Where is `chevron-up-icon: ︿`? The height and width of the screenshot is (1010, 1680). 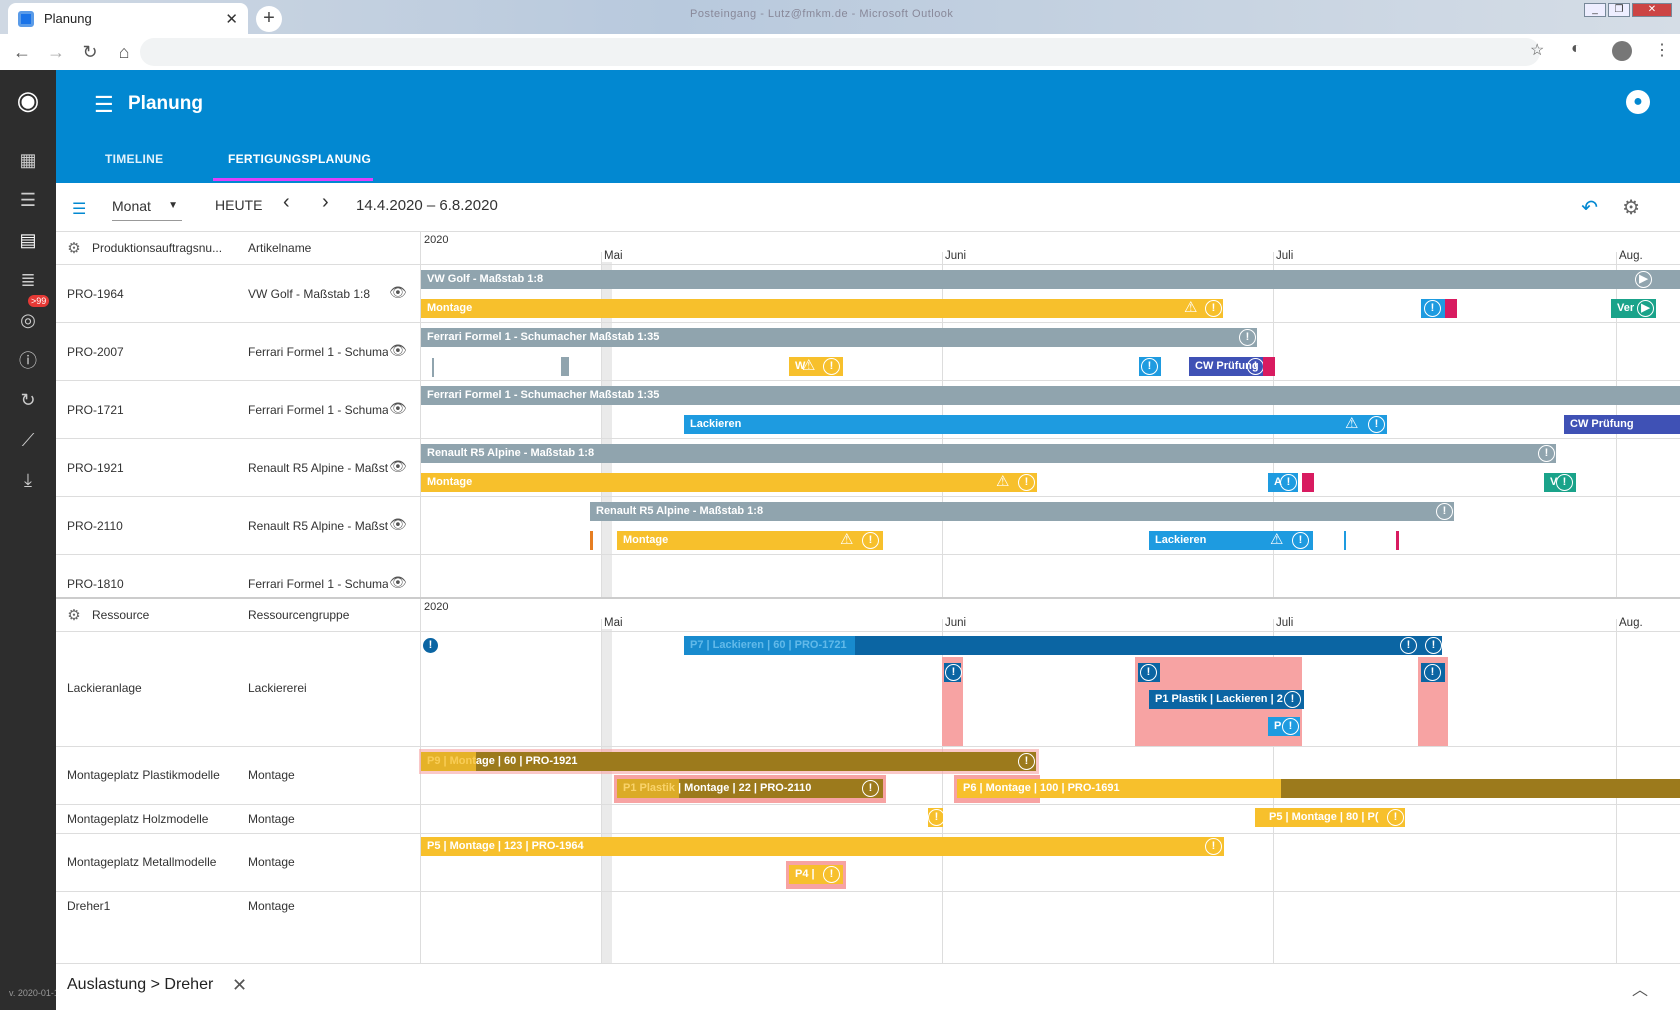 chevron-up-icon: ︿ is located at coordinates (1640, 988).